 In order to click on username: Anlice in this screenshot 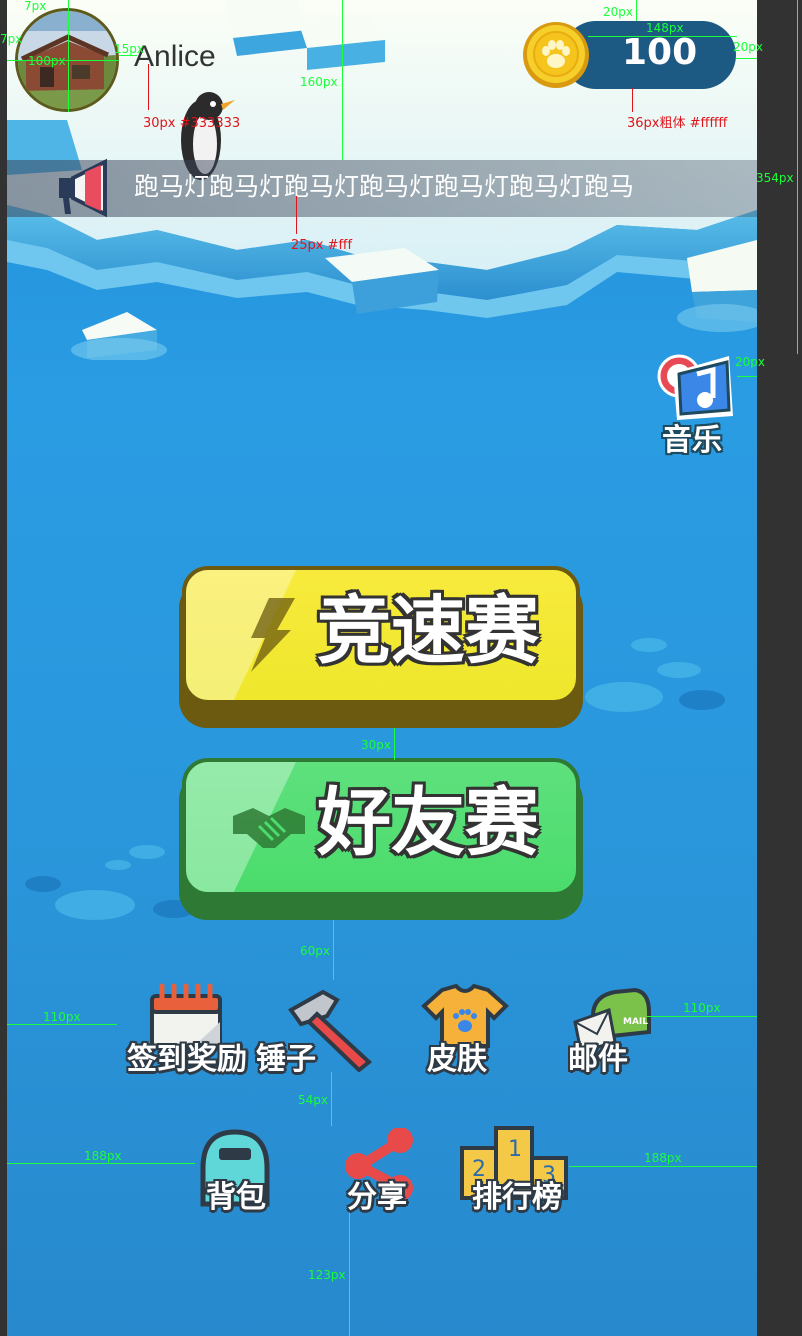, I will do `click(175, 56)`.